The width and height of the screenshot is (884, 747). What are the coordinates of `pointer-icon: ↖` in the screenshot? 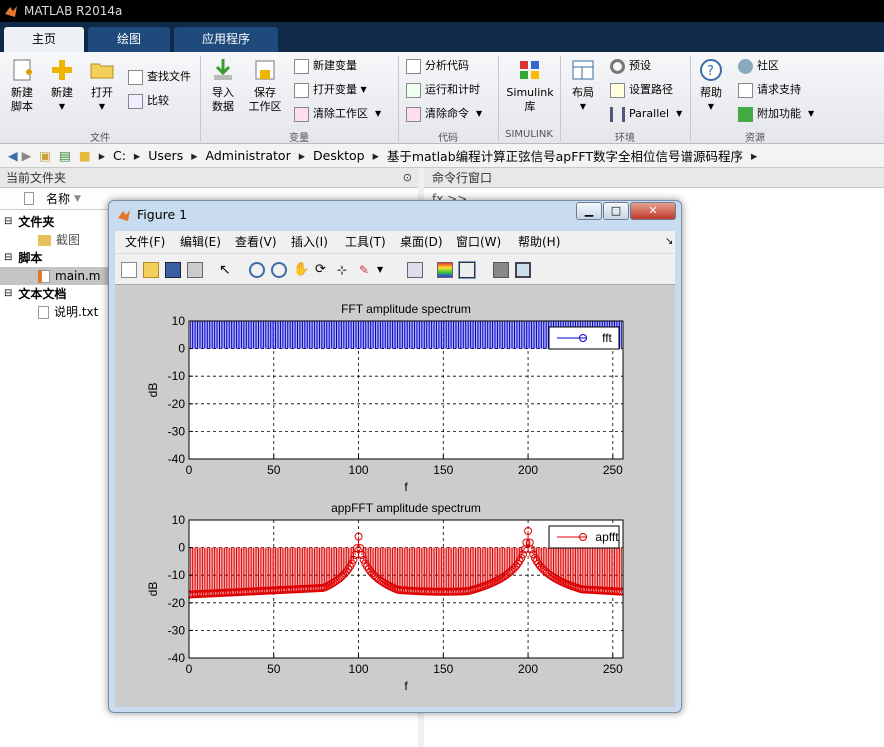 It's located at (227, 270).